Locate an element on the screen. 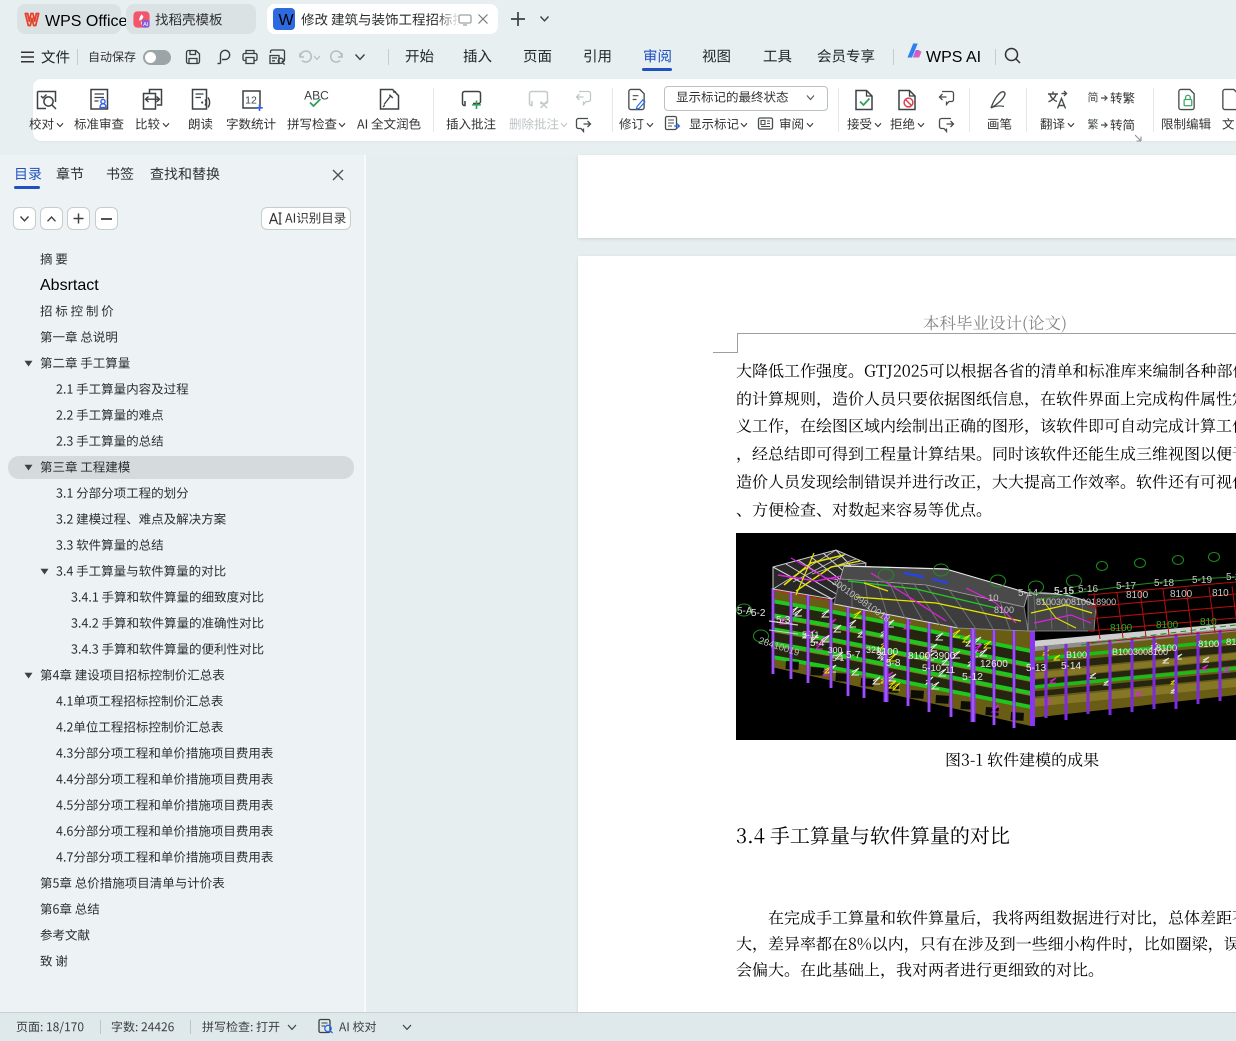 This screenshot has width=1236, height=1041. svg-text: 5-15 is located at coordinates (1064, 591).